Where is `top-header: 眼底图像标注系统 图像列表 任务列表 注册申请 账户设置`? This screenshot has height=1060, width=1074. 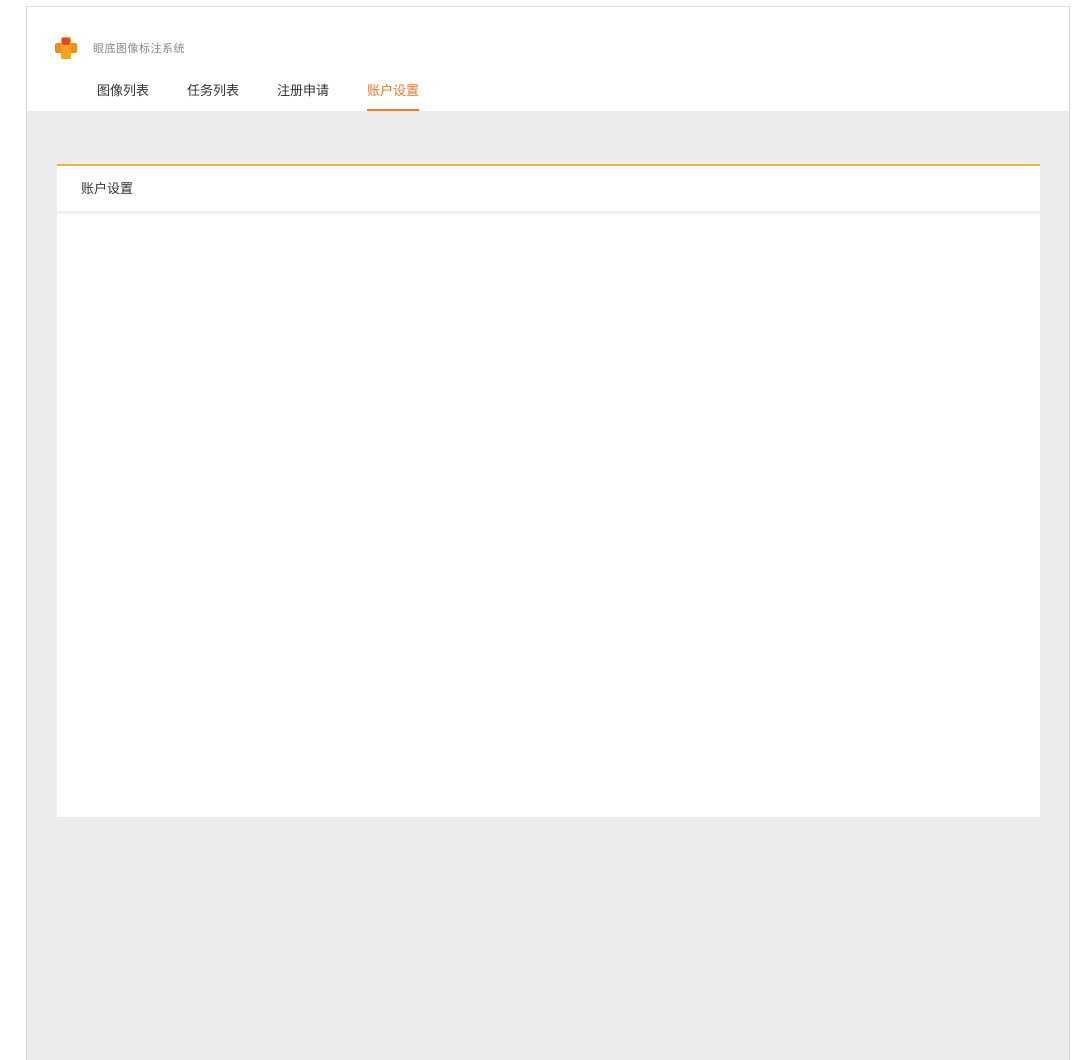 top-header: 眼底图像标注系统 图像列表 任务列表 注册申请 账户设置 is located at coordinates (548, 59).